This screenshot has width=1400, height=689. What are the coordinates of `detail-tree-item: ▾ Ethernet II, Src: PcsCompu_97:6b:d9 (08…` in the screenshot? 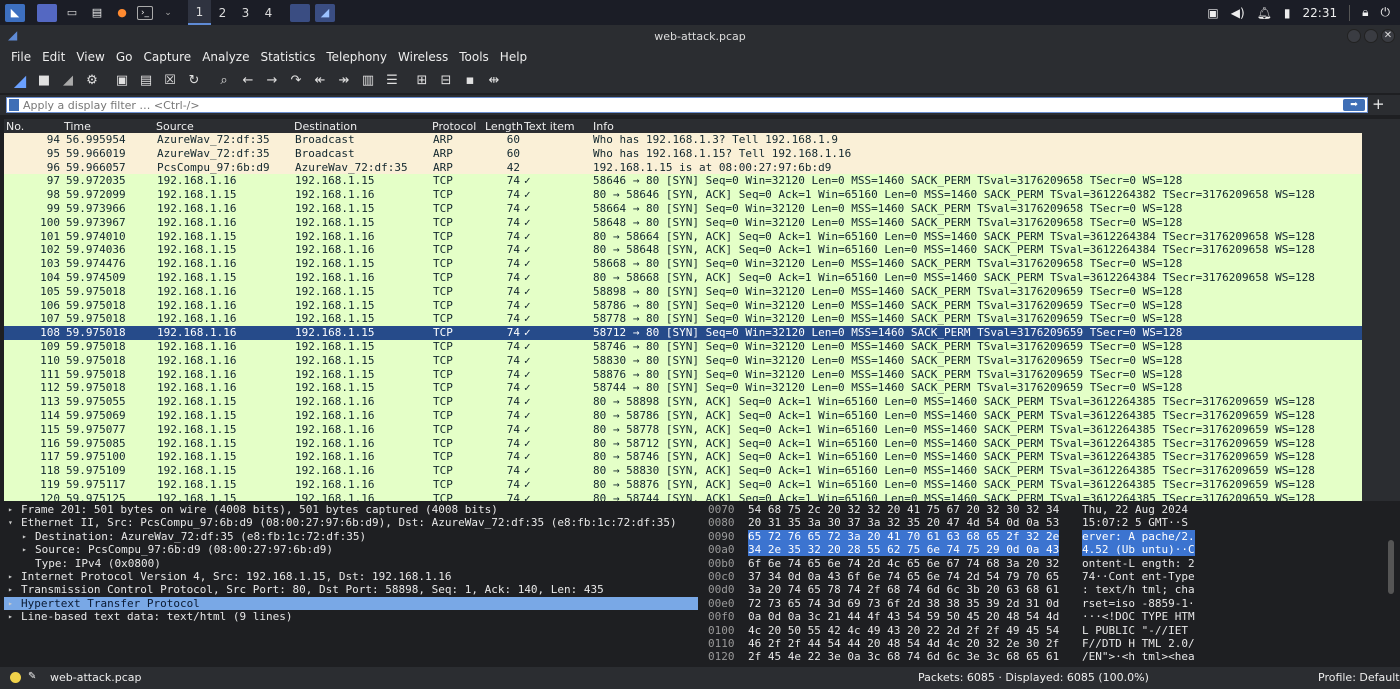 It's located at (351, 522).